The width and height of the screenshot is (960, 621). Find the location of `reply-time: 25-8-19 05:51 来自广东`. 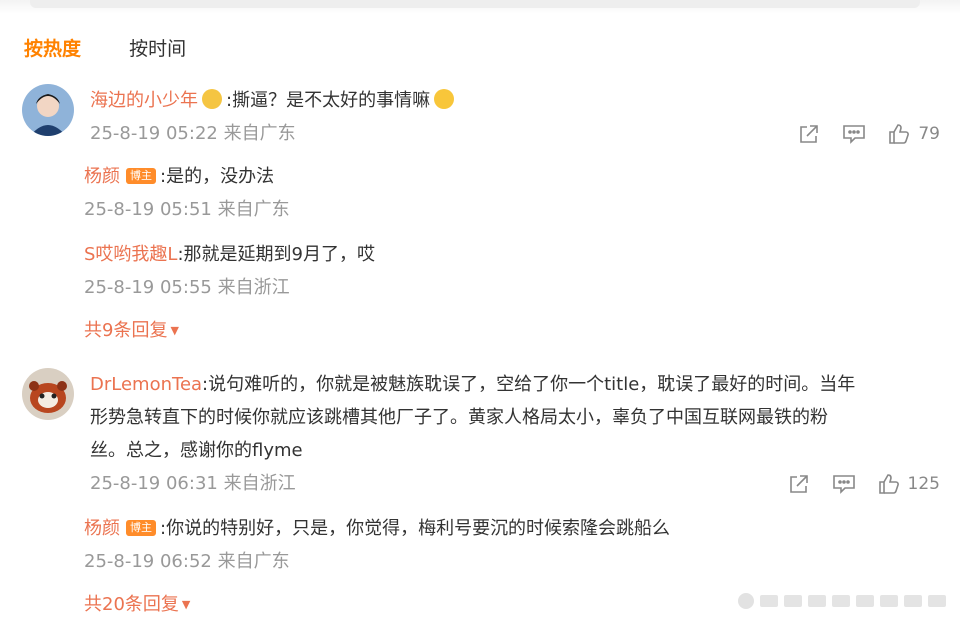

reply-time: 25-8-19 05:51 来自广东 is located at coordinates (187, 209).